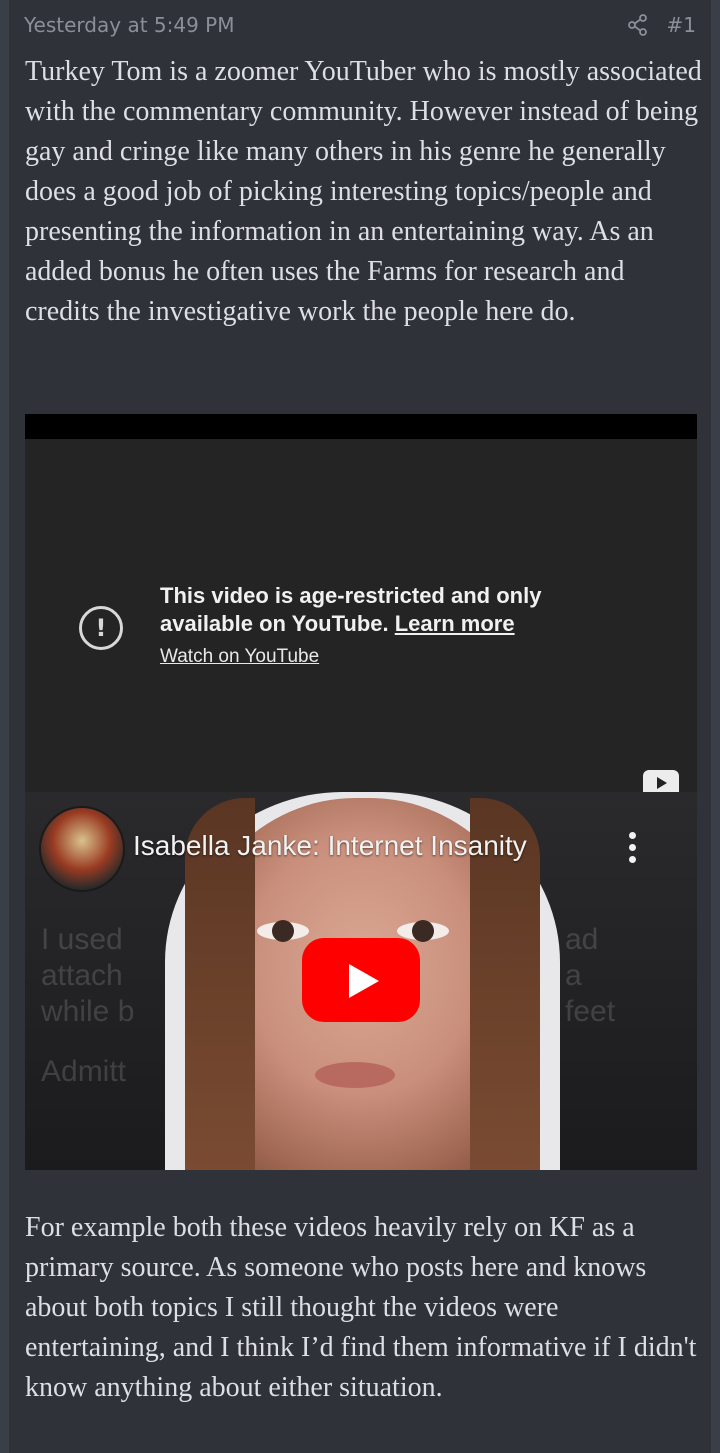  I want to click on youtube-logo-icon, so click(661, 782).